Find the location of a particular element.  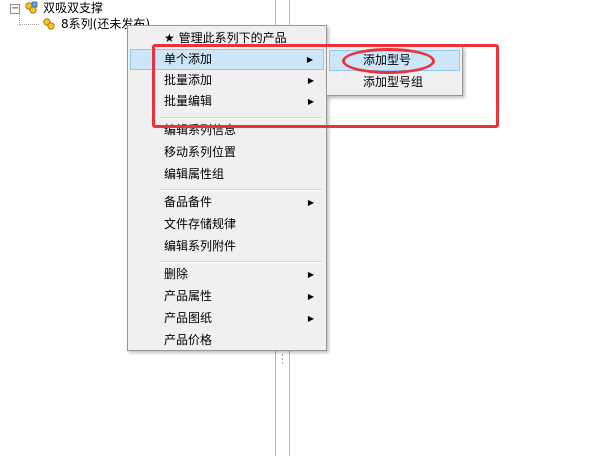

series-icon is located at coordinates (49, 24).